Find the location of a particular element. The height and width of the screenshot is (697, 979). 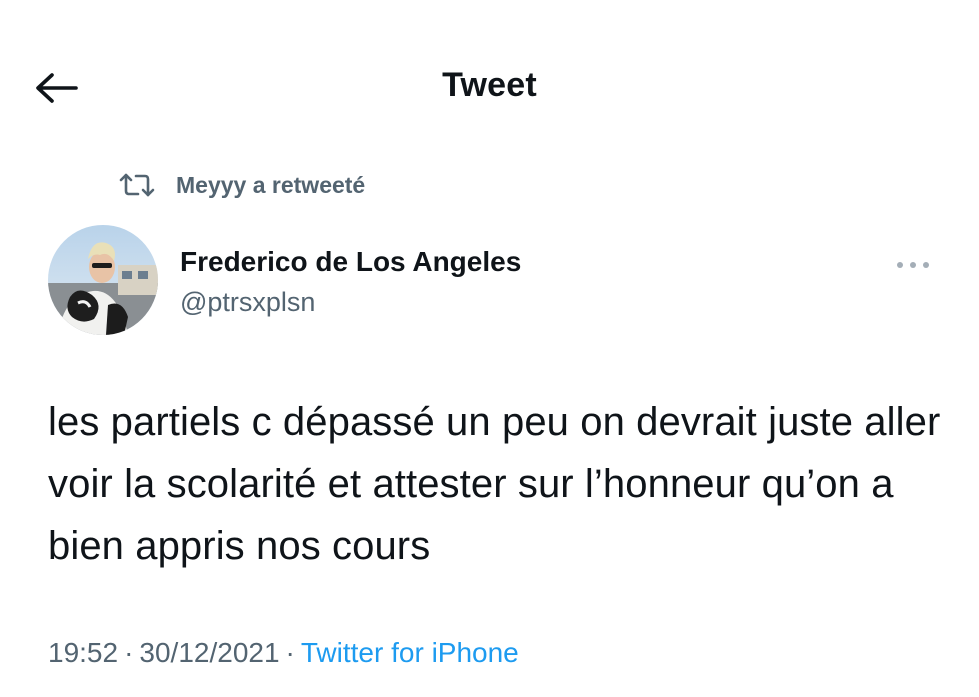

tweet-time: 19:52 is located at coordinates (83, 652).